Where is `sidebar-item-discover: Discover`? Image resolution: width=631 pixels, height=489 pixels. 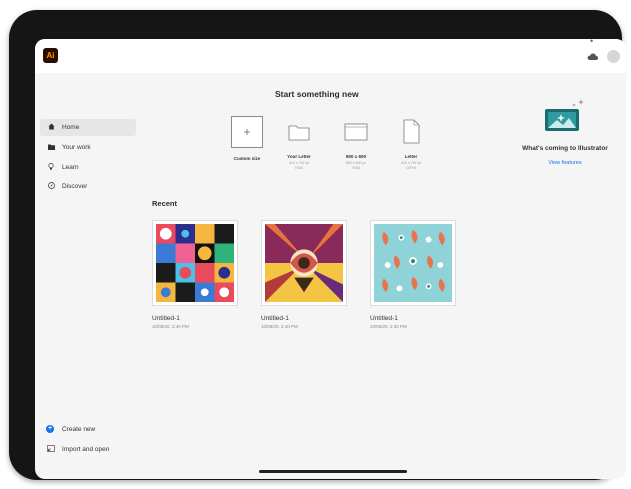 sidebar-item-discover: Discover is located at coordinates (88, 186).